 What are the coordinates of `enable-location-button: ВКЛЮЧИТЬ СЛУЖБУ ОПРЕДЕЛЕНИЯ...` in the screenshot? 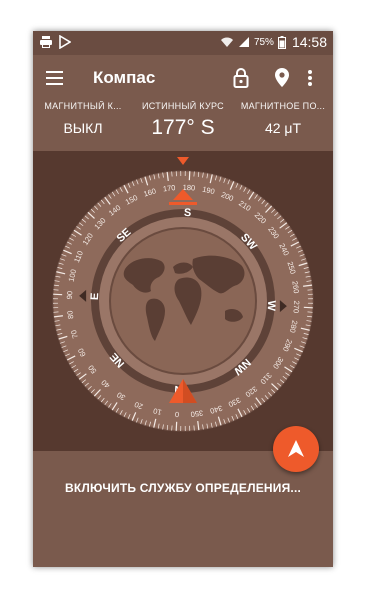 It's located at (183, 488).